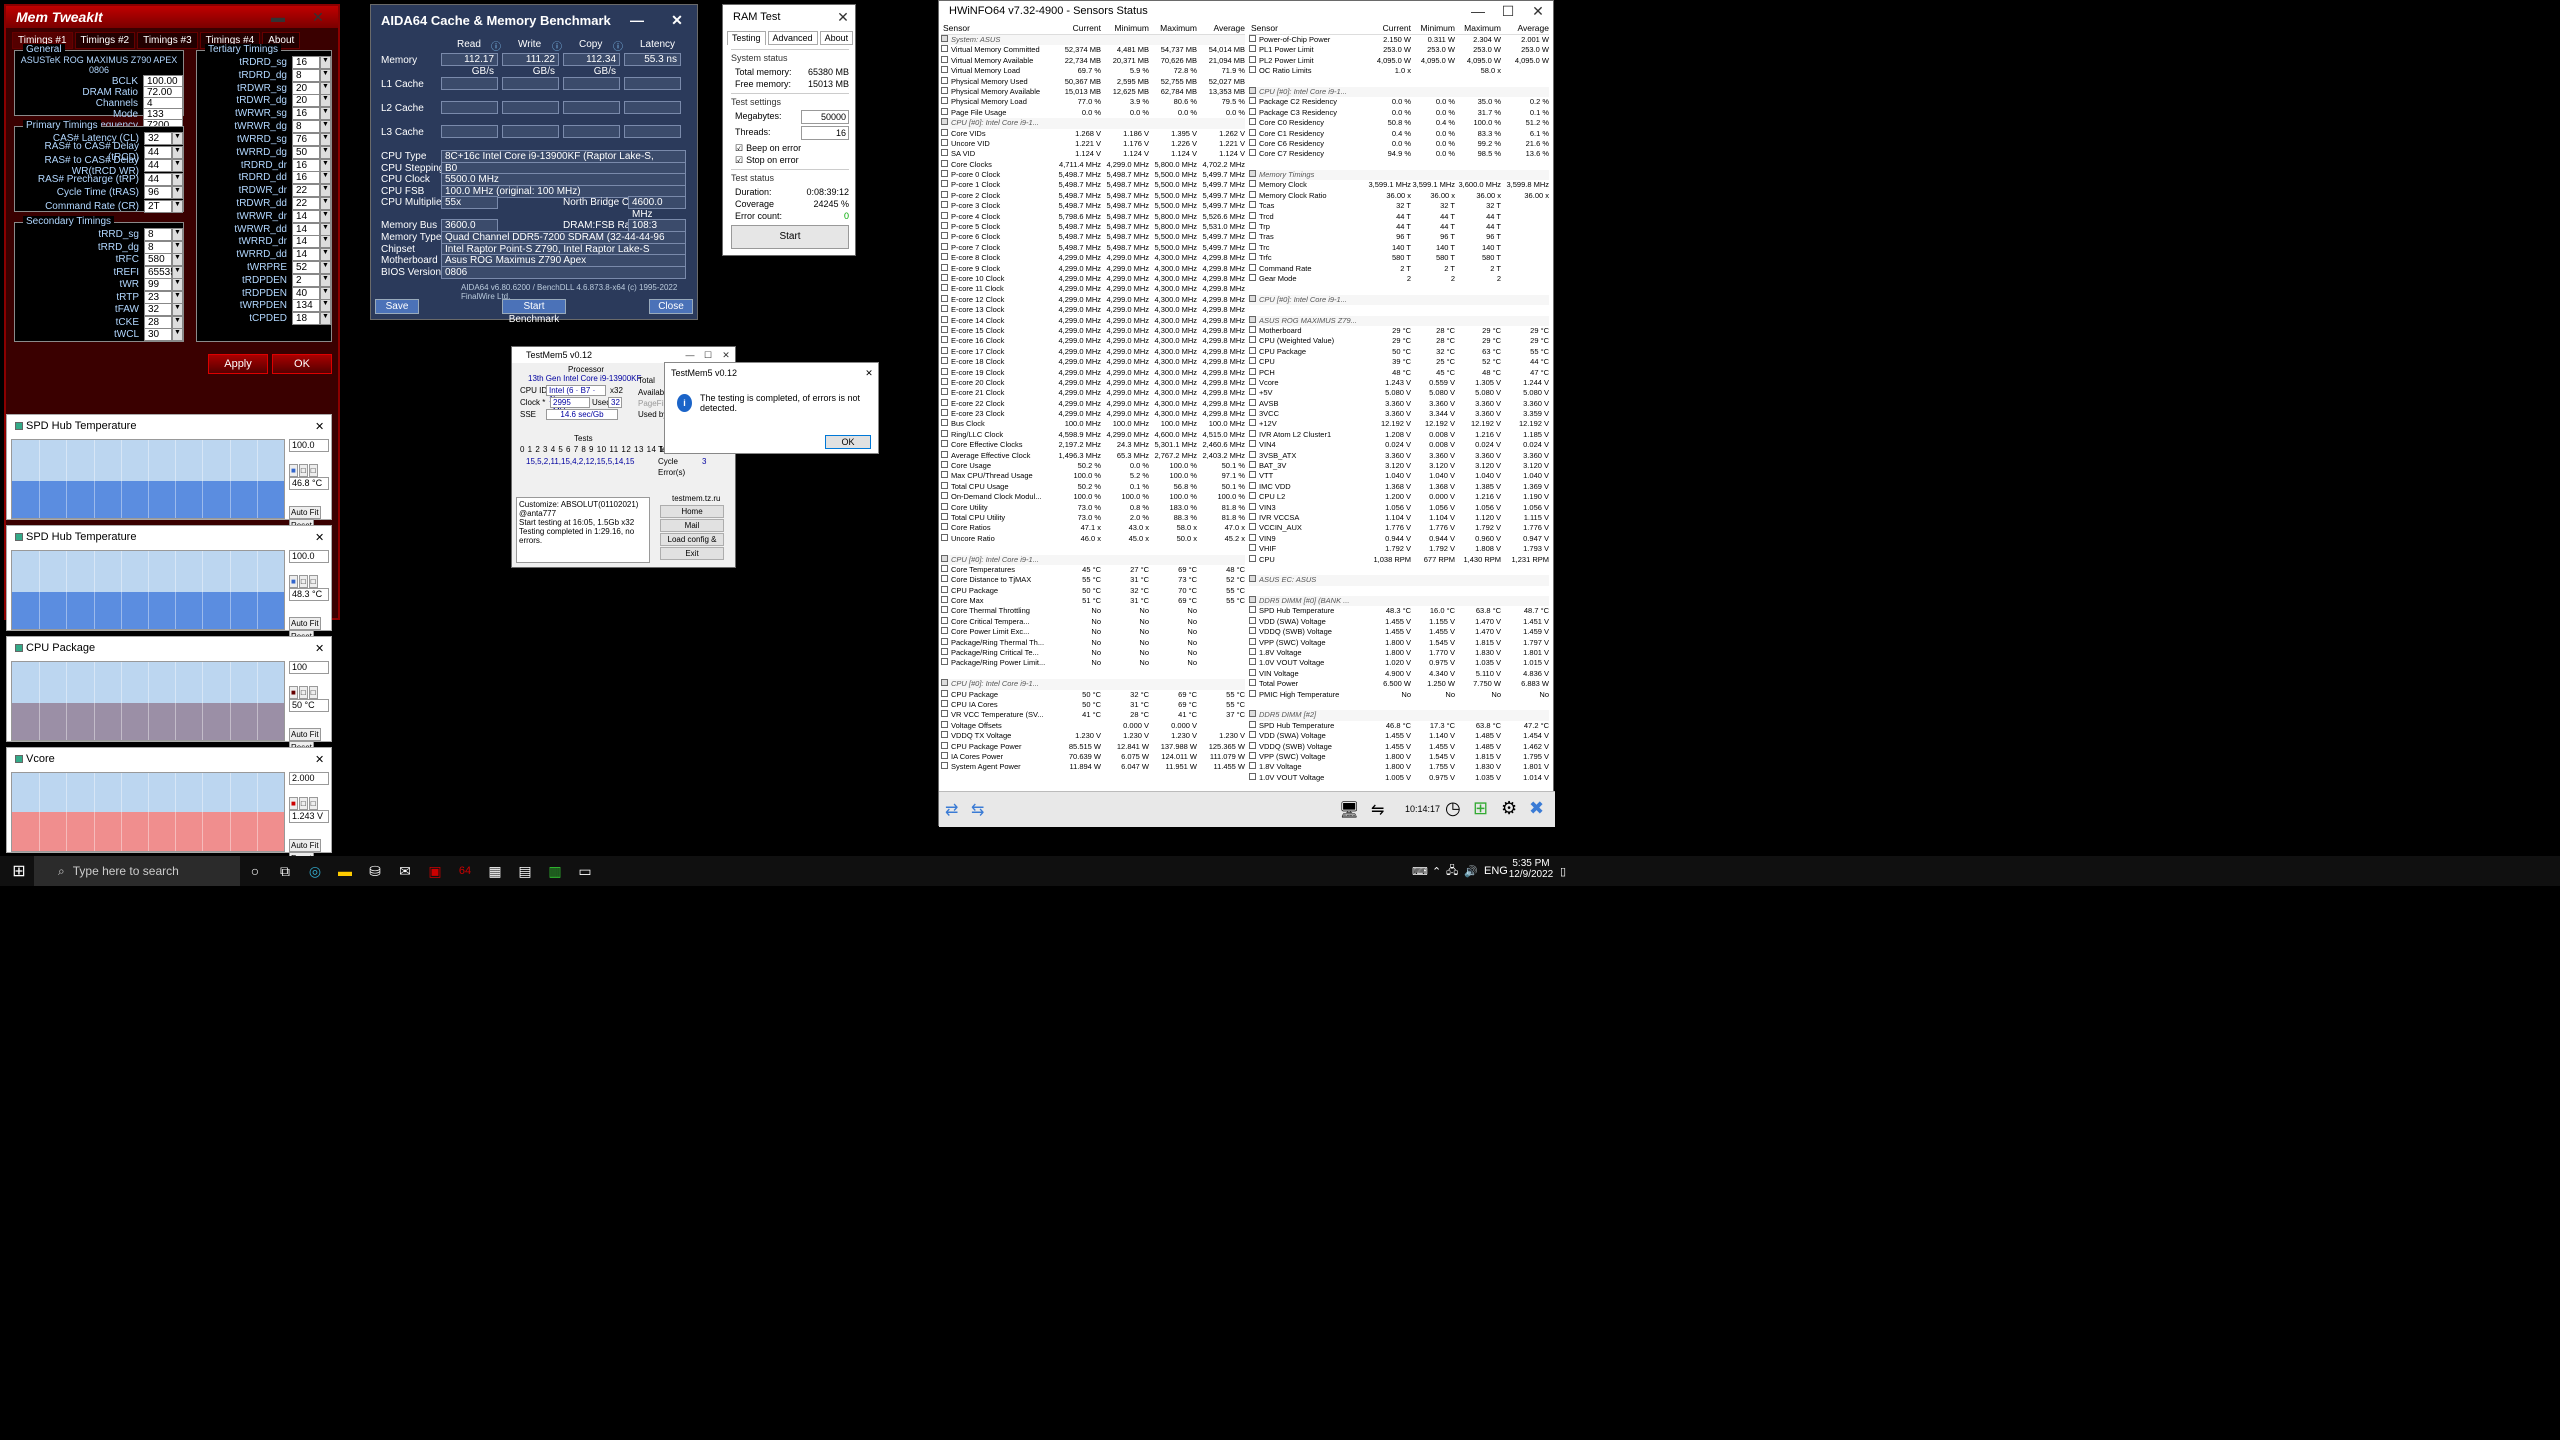  What do you see at coordinates (306, 267) in the screenshot?
I see `timing-value: 52` at bounding box center [306, 267].